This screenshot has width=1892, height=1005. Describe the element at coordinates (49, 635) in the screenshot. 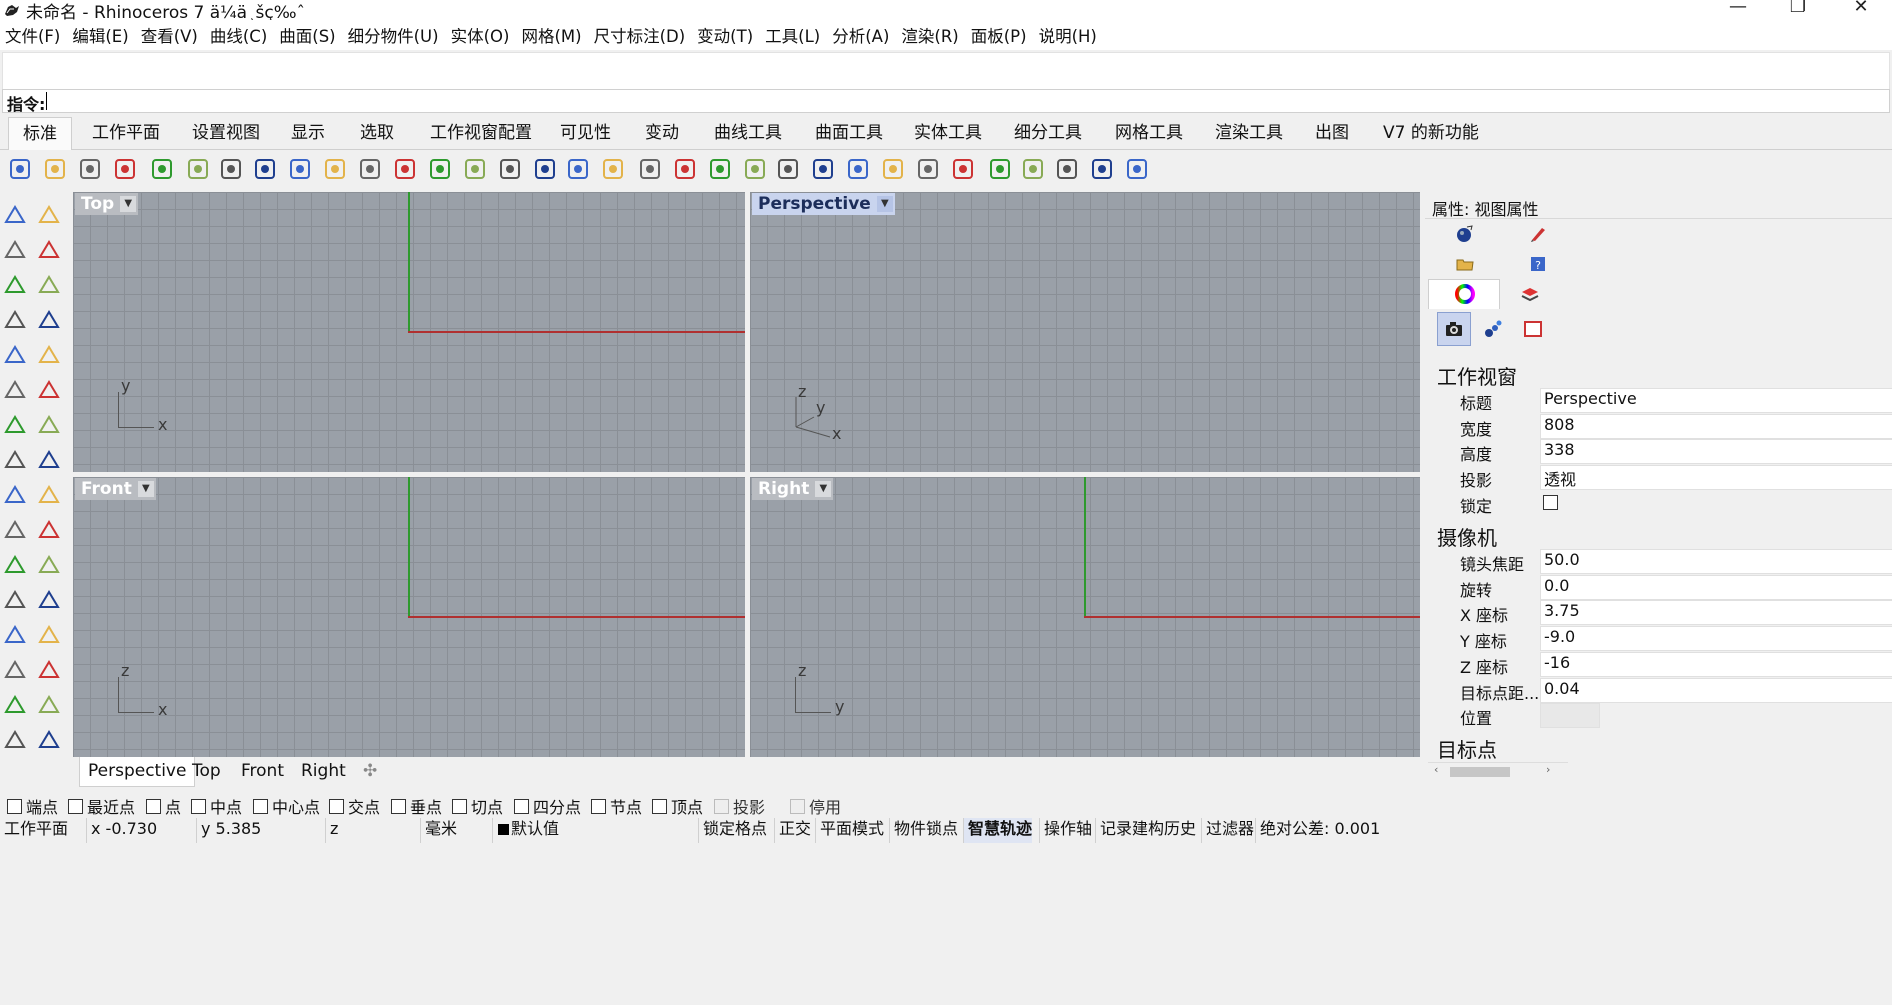

I see `move-icon` at that location.